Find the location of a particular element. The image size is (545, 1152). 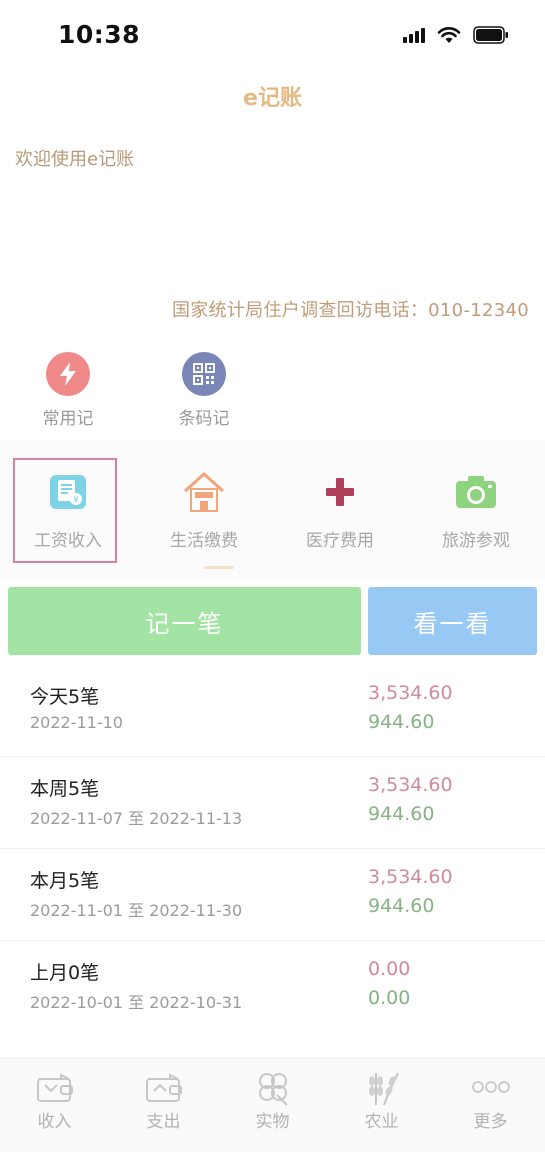

more-dots-icon is located at coordinates (490, 1087).